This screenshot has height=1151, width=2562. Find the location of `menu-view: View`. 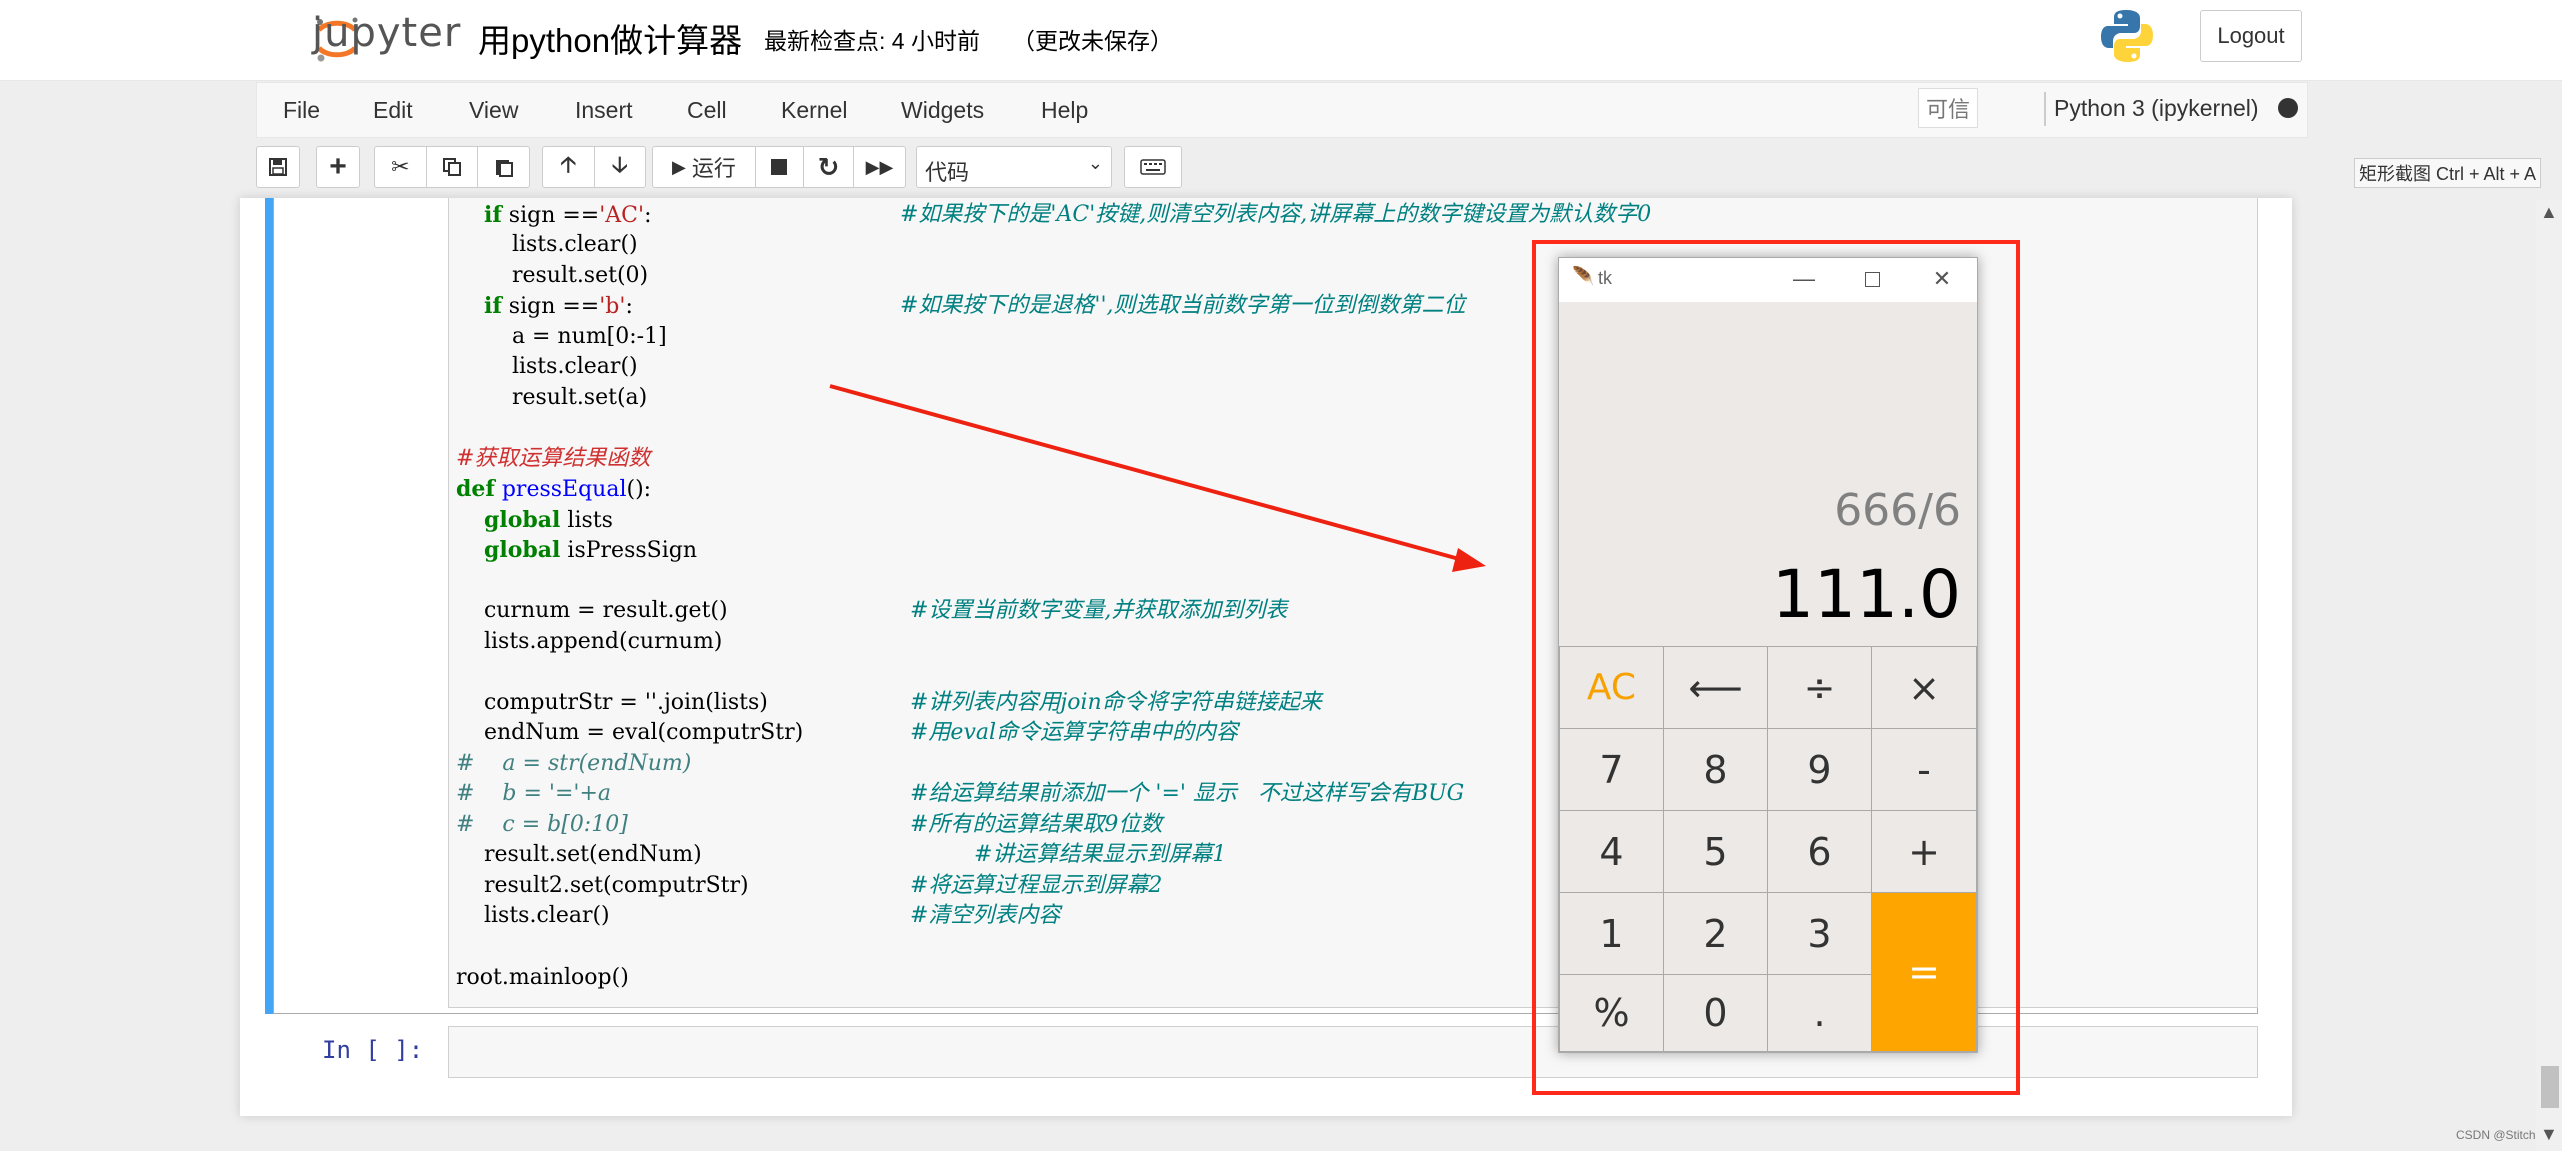

menu-view: View is located at coordinates (493, 110).